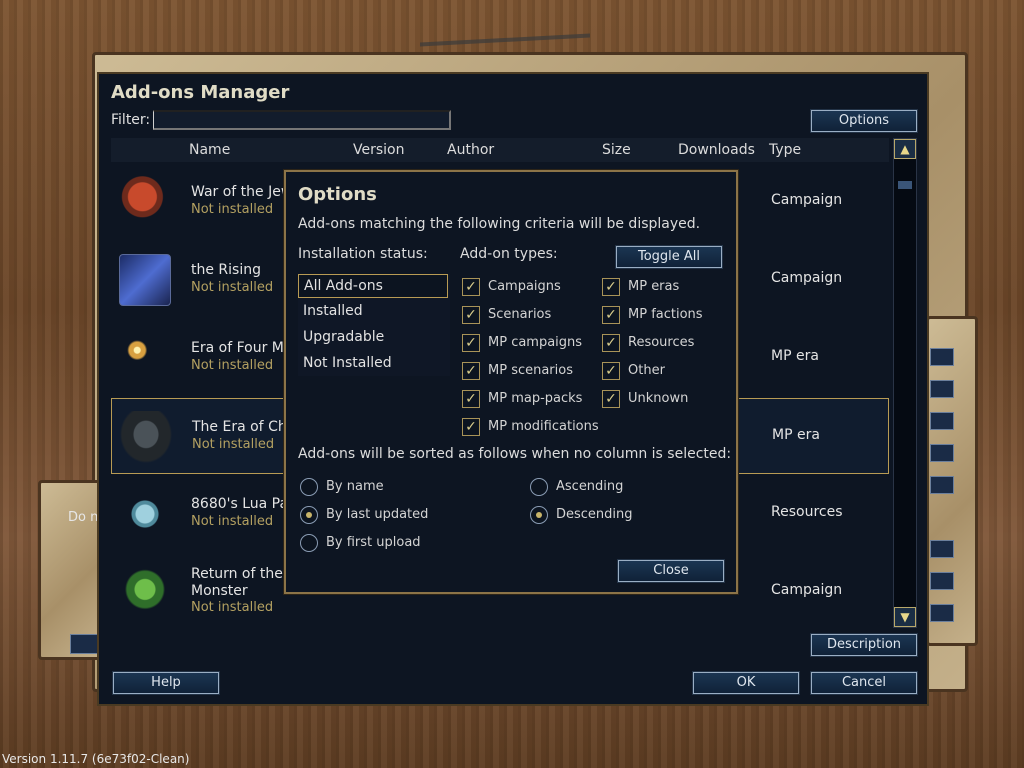 This screenshot has width=1024, height=768. Describe the element at coordinates (373, 312) in the screenshot. I see `status-item-installed: Installed` at that location.